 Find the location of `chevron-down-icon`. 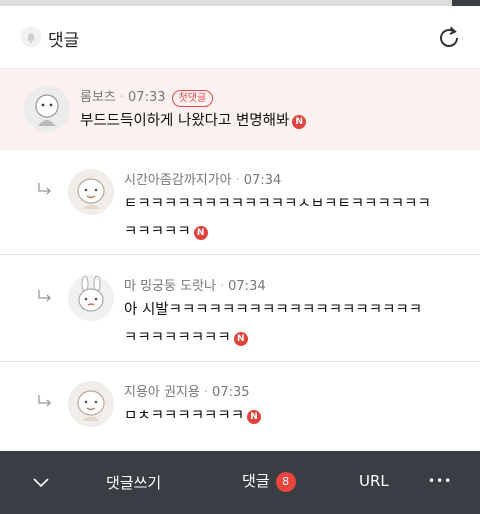

chevron-down-icon is located at coordinates (41, 484).